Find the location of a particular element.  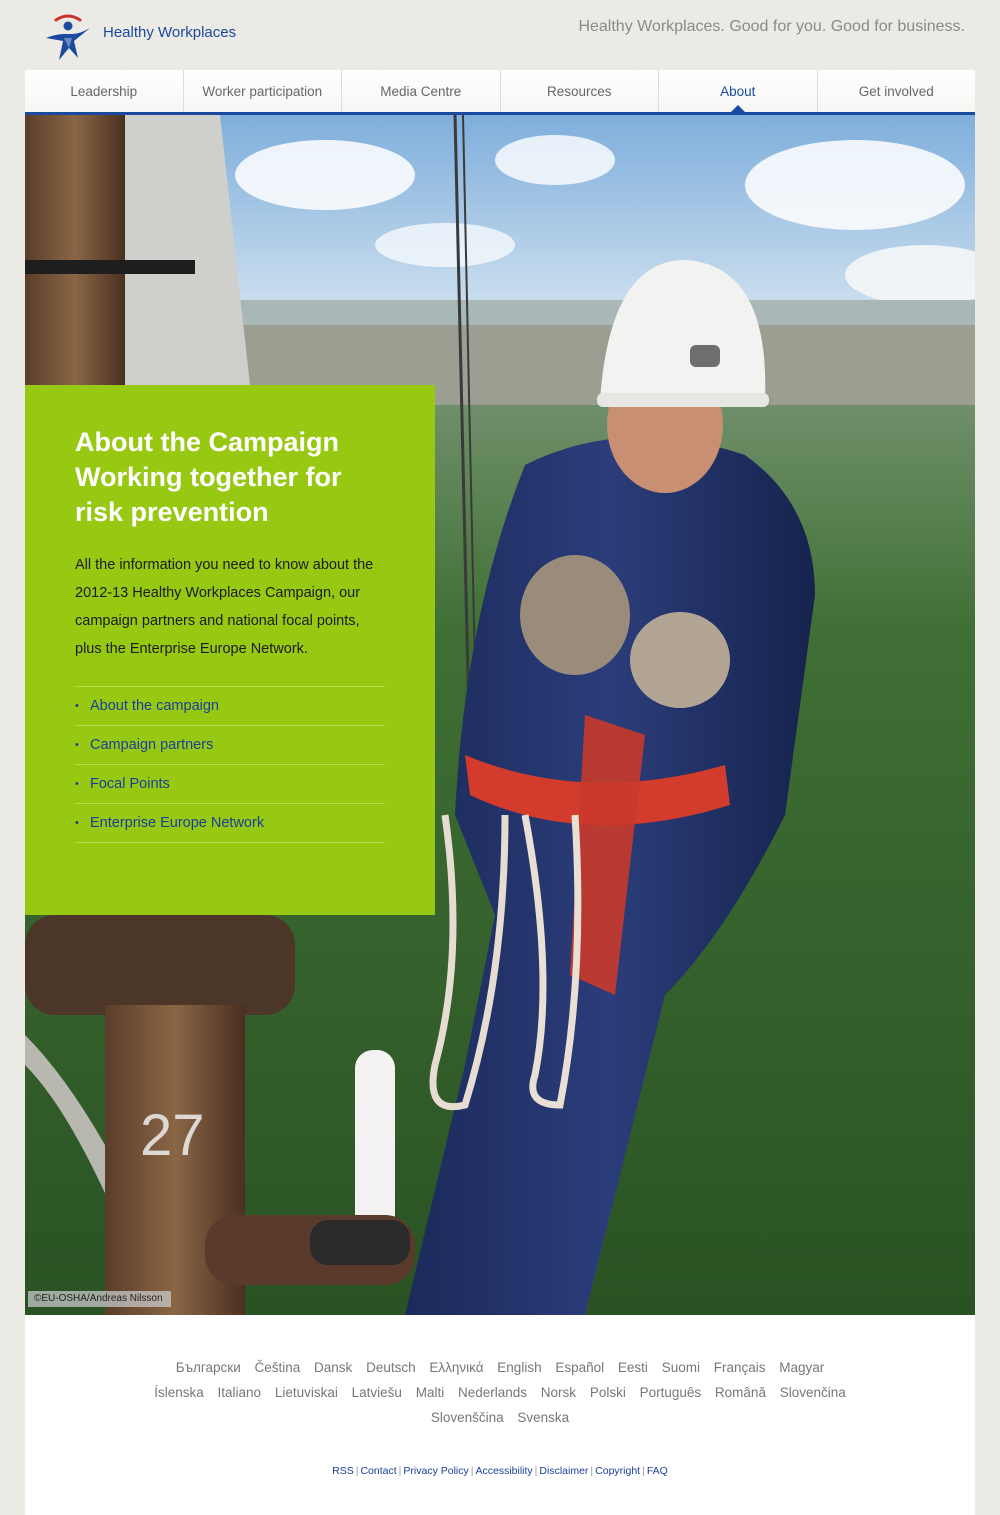

footer-link-faq: FAQ is located at coordinates (657, 1471).